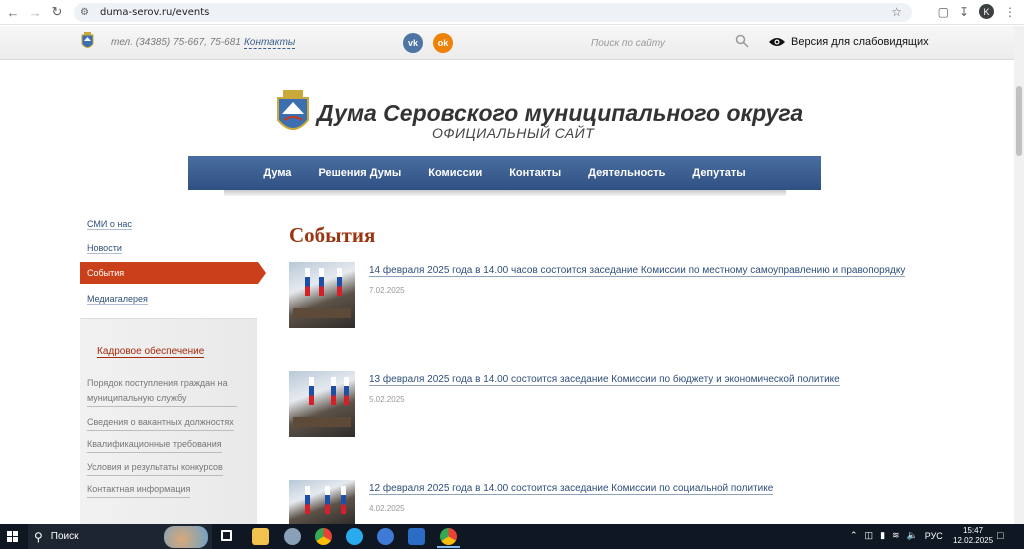 The height and width of the screenshot is (549, 1024). I want to click on crest-small-icon, so click(87, 41).